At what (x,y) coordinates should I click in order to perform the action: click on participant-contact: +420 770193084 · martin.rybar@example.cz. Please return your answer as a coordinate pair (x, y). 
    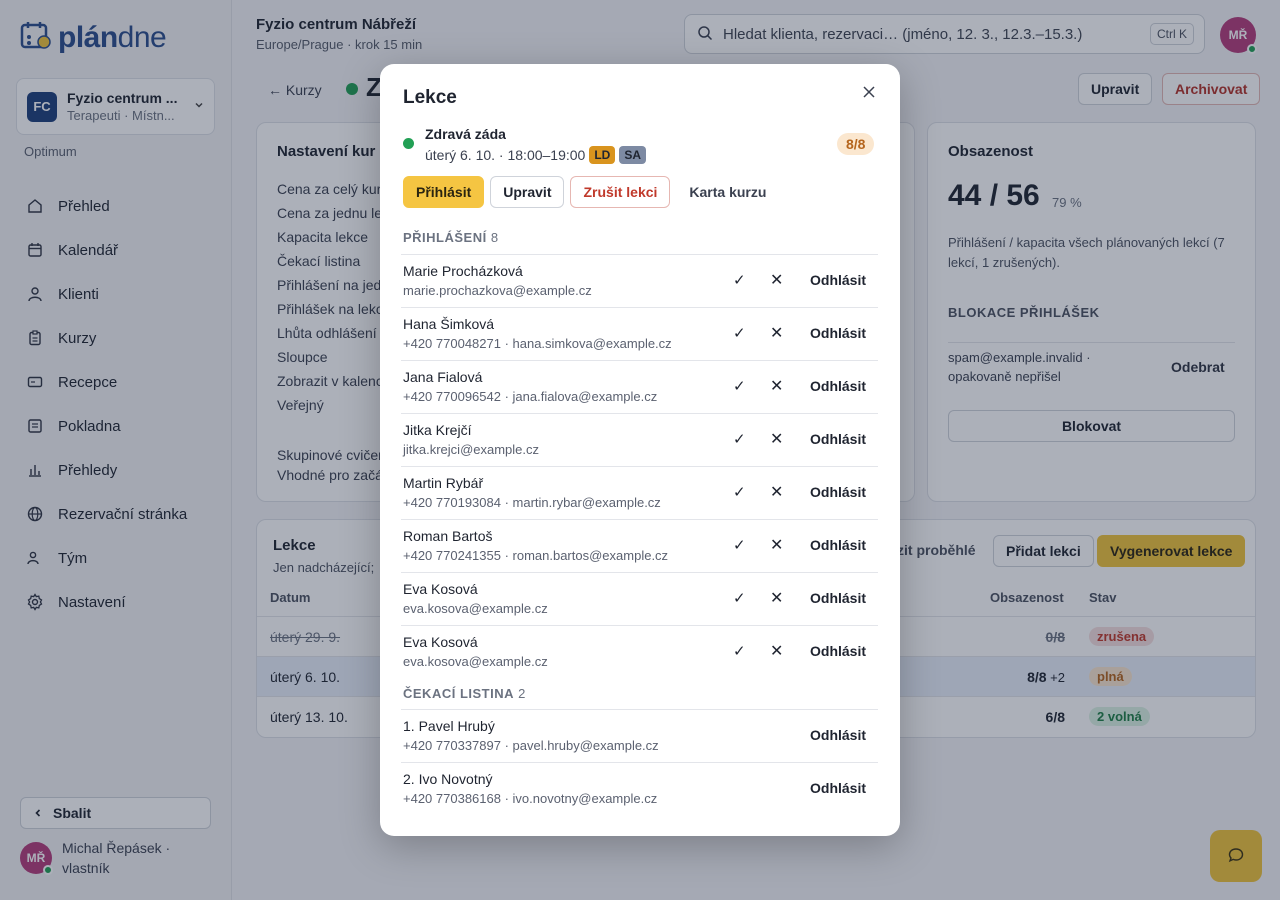
    Looking at the image, I should click on (532, 502).